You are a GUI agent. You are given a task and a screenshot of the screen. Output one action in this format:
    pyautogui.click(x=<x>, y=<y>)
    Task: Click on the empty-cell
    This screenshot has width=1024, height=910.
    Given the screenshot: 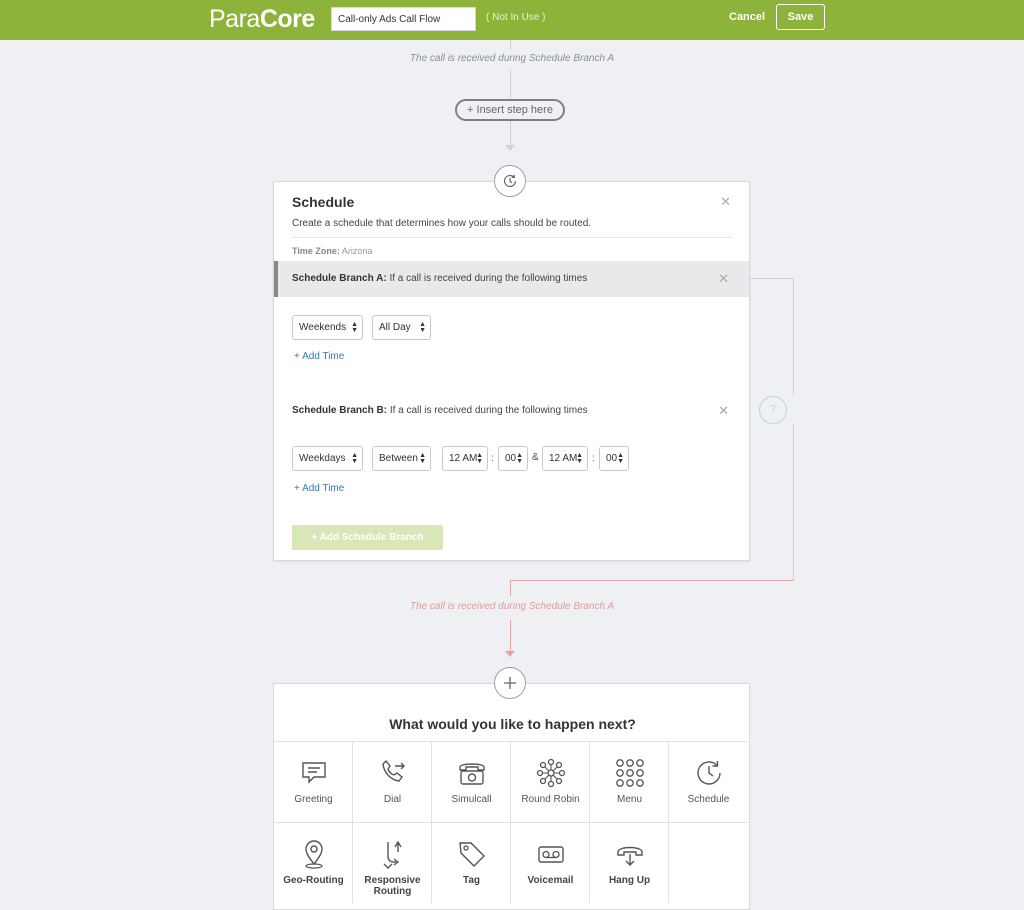 What is the action you would take?
    pyautogui.click(x=708, y=862)
    